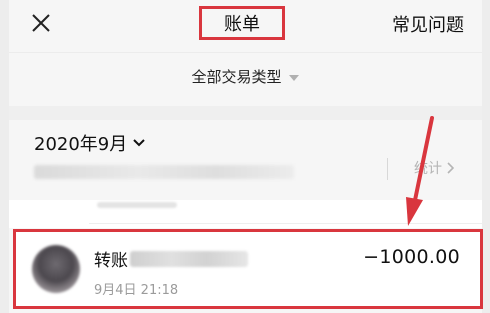 The image size is (490, 313). Describe the element at coordinates (242, 23) in the screenshot. I see `page-title: 账单` at that location.